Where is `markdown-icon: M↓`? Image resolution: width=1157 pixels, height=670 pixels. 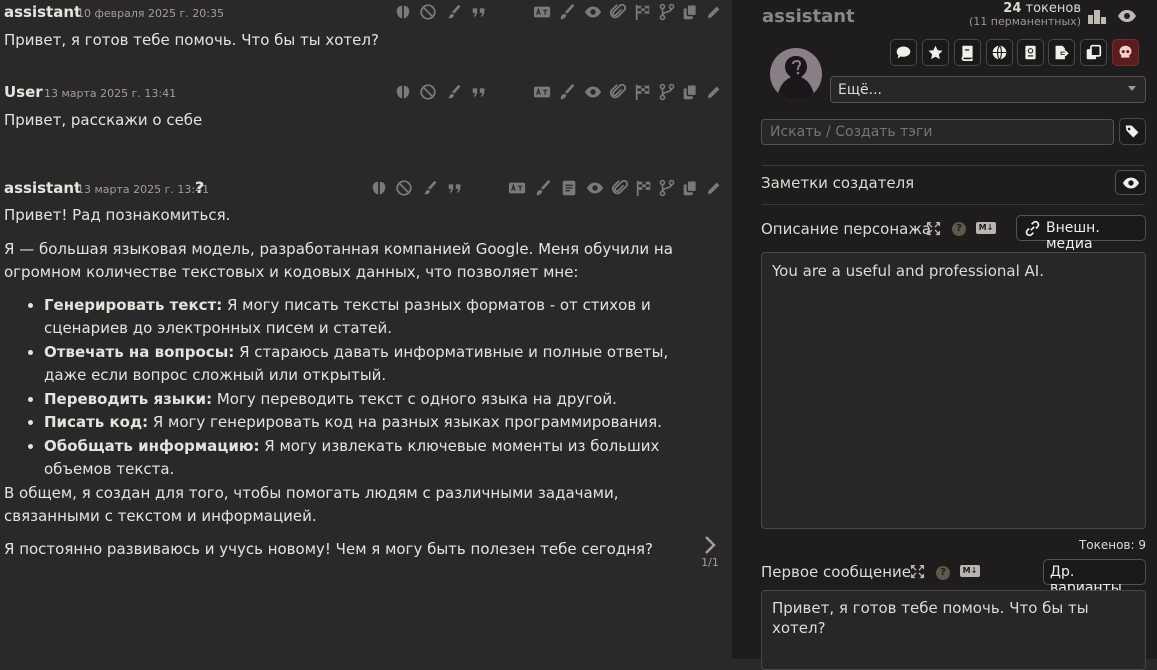
markdown-icon: M↓ is located at coordinates (970, 571).